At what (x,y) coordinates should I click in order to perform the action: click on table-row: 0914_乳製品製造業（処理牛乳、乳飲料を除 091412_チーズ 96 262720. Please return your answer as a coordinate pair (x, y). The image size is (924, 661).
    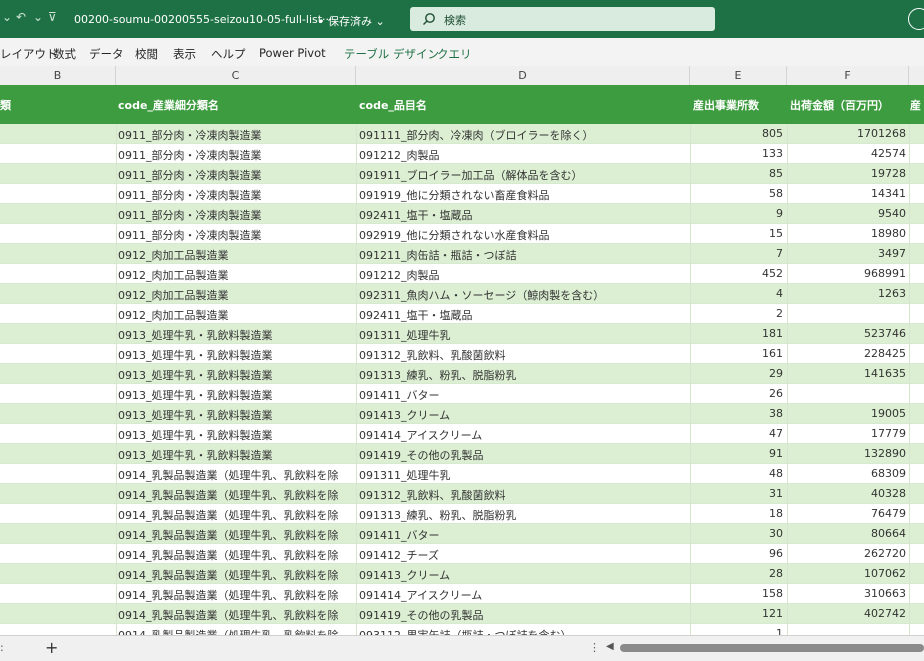
    Looking at the image, I should click on (462, 554).